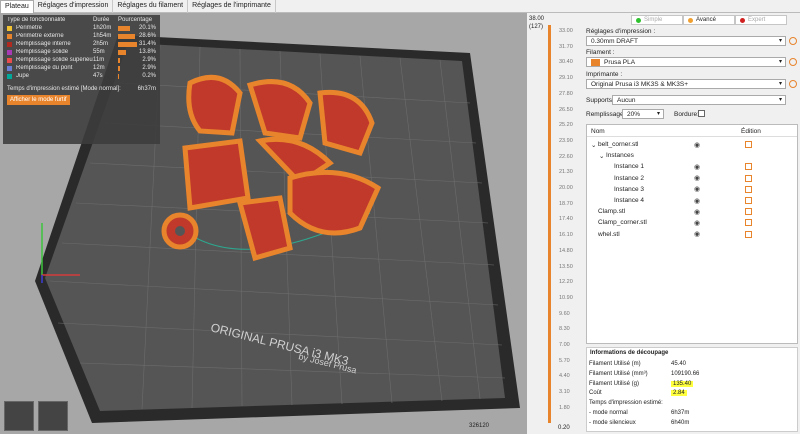 This screenshot has height=434, width=800. Describe the element at coordinates (564, 428) in the screenshot. I see `slider-bottom-value: 0.20` at that location.